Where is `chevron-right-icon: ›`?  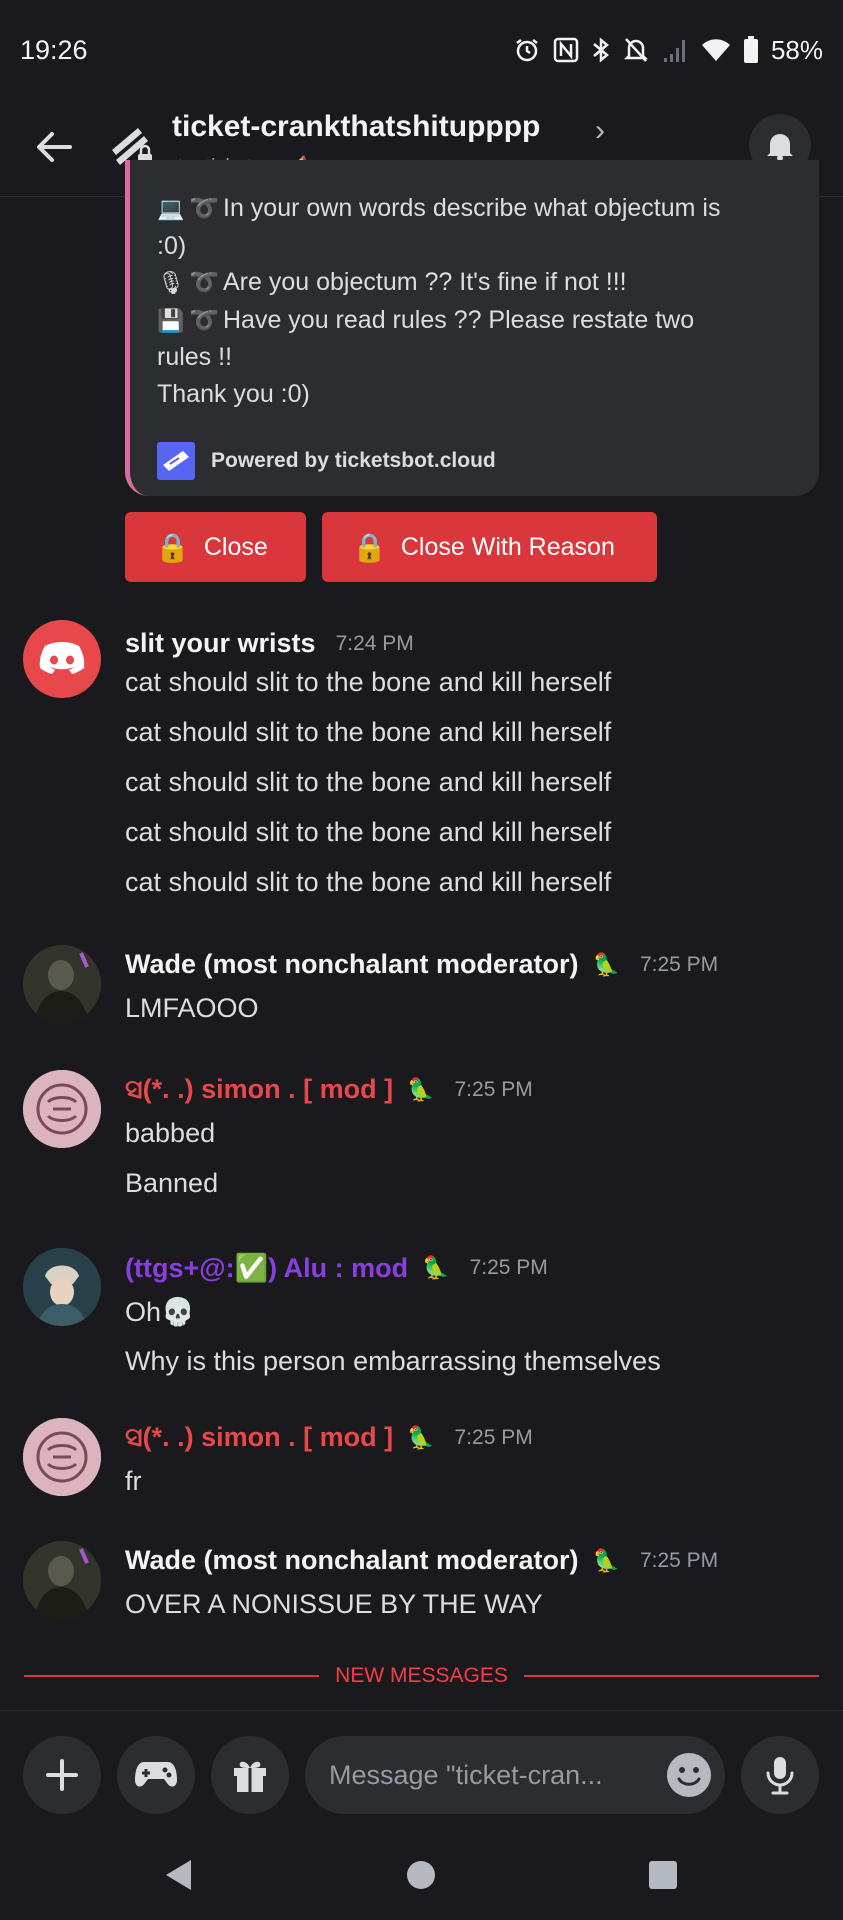
chevron-right-icon: › is located at coordinates (600, 131).